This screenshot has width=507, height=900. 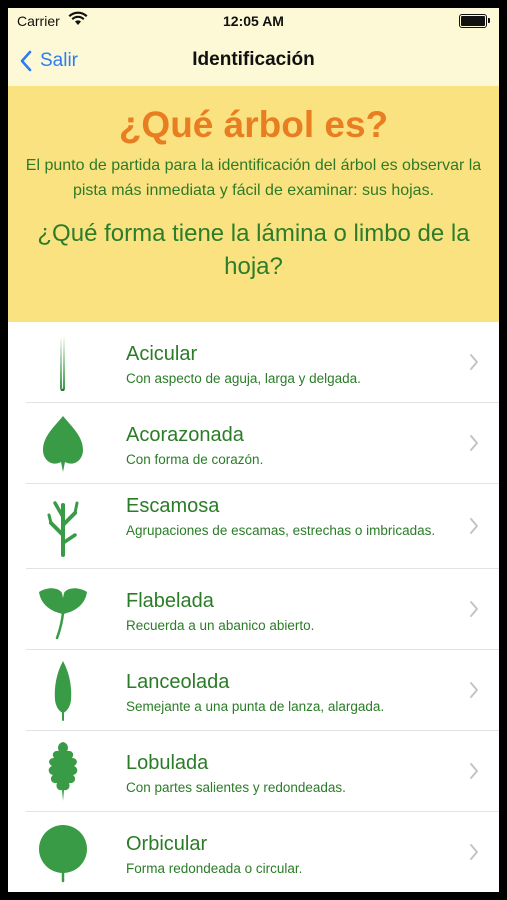 I want to click on navigation-bar: Salir Identificación, so click(x=253, y=61).